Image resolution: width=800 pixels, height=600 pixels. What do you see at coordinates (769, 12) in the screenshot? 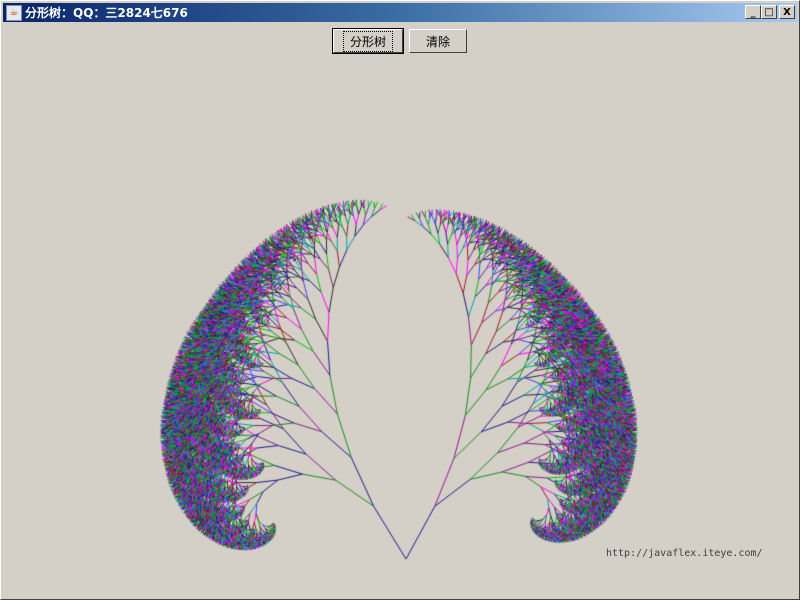
I see `maximize-button: □` at bounding box center [769, 12].